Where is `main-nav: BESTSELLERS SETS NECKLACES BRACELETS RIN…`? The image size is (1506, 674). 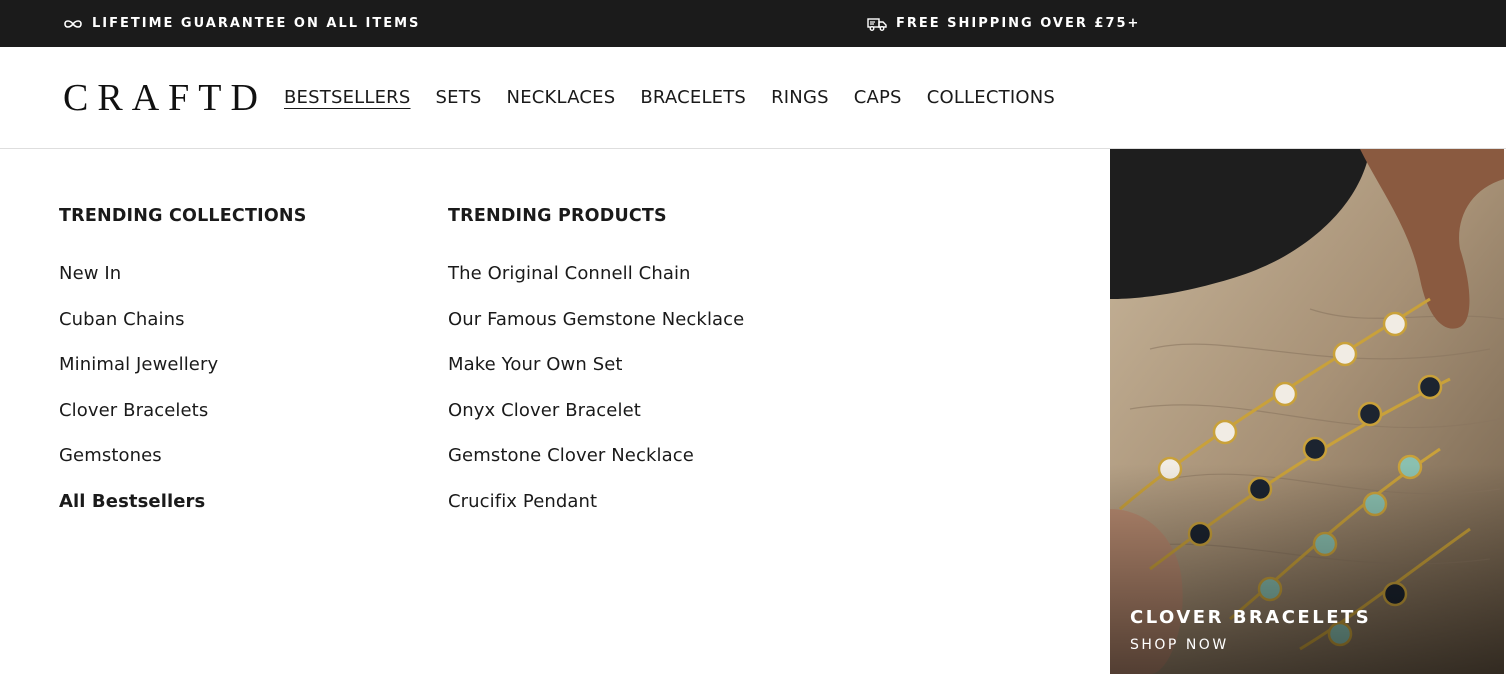
main-nav: BESTSELLERS SETS NECKLACES BRACELETS RIN… is located at coordinates (682, 98).